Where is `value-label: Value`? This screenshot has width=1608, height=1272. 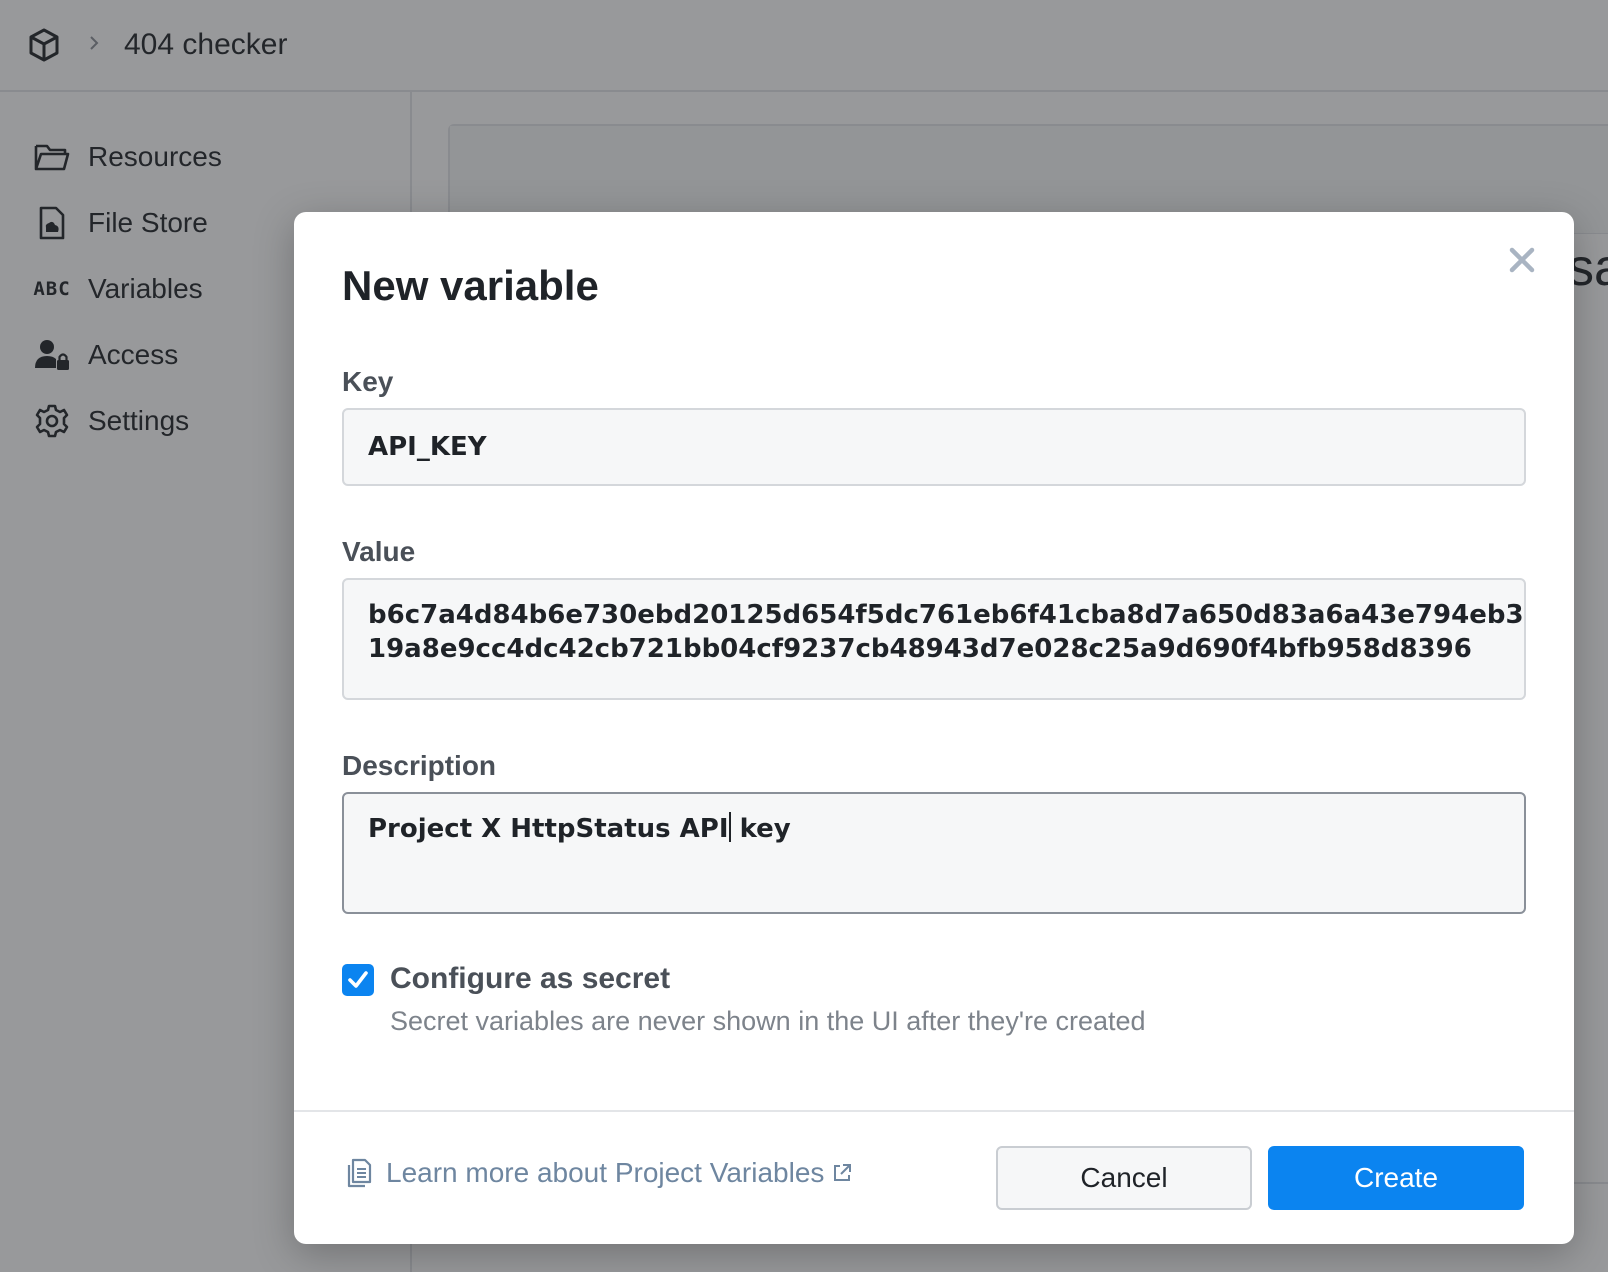
value-label: Value is located at coordinates (379, 551).